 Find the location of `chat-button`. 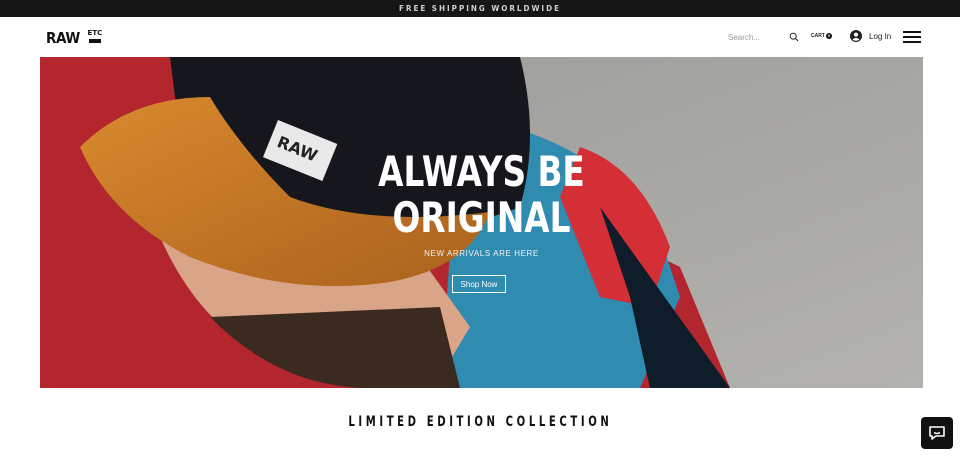

chat-button is located at coordinates (937, 433).